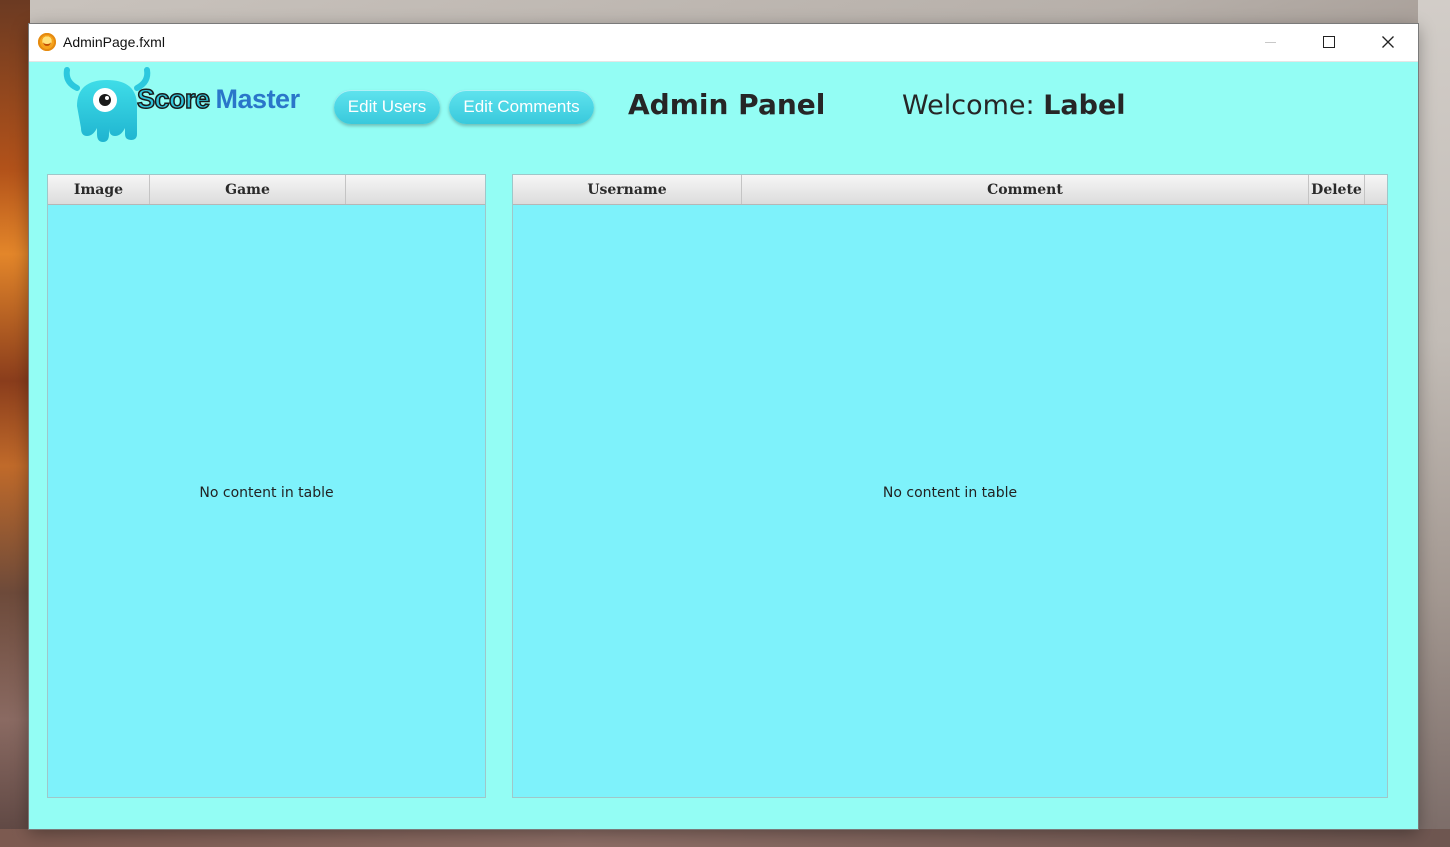 This screenshot has width=1450, height=847. I want to click on minimize-button, so click(1270, 42).